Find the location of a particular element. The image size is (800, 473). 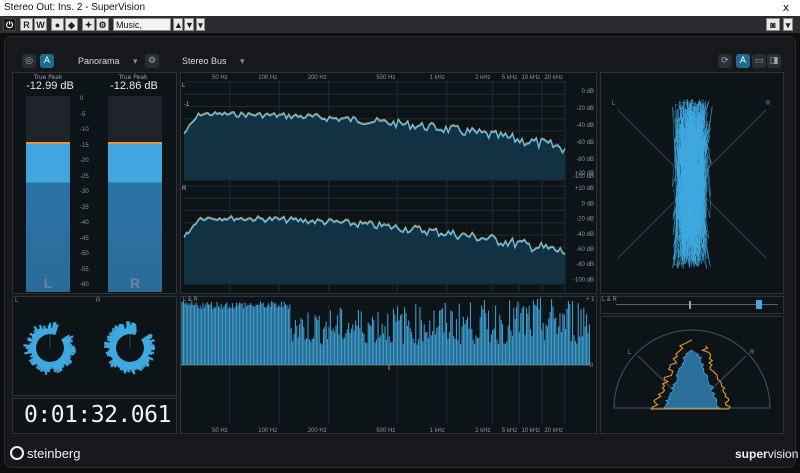

phase-freq-tick: 100 Hz is located at coordinates (267, 431).